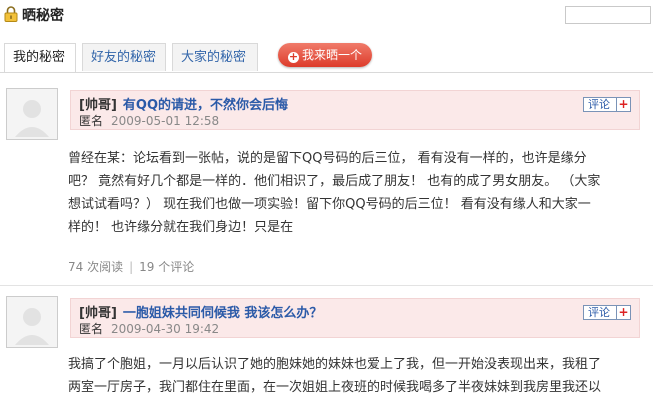 This screenshot has width=653, height=400. What do you see at coordinates (223, 313) in the screenshot?
I see `post-title-link: 一胞姐妹共同伺候我 我该怎么办？` at bounding box center [223, 313].